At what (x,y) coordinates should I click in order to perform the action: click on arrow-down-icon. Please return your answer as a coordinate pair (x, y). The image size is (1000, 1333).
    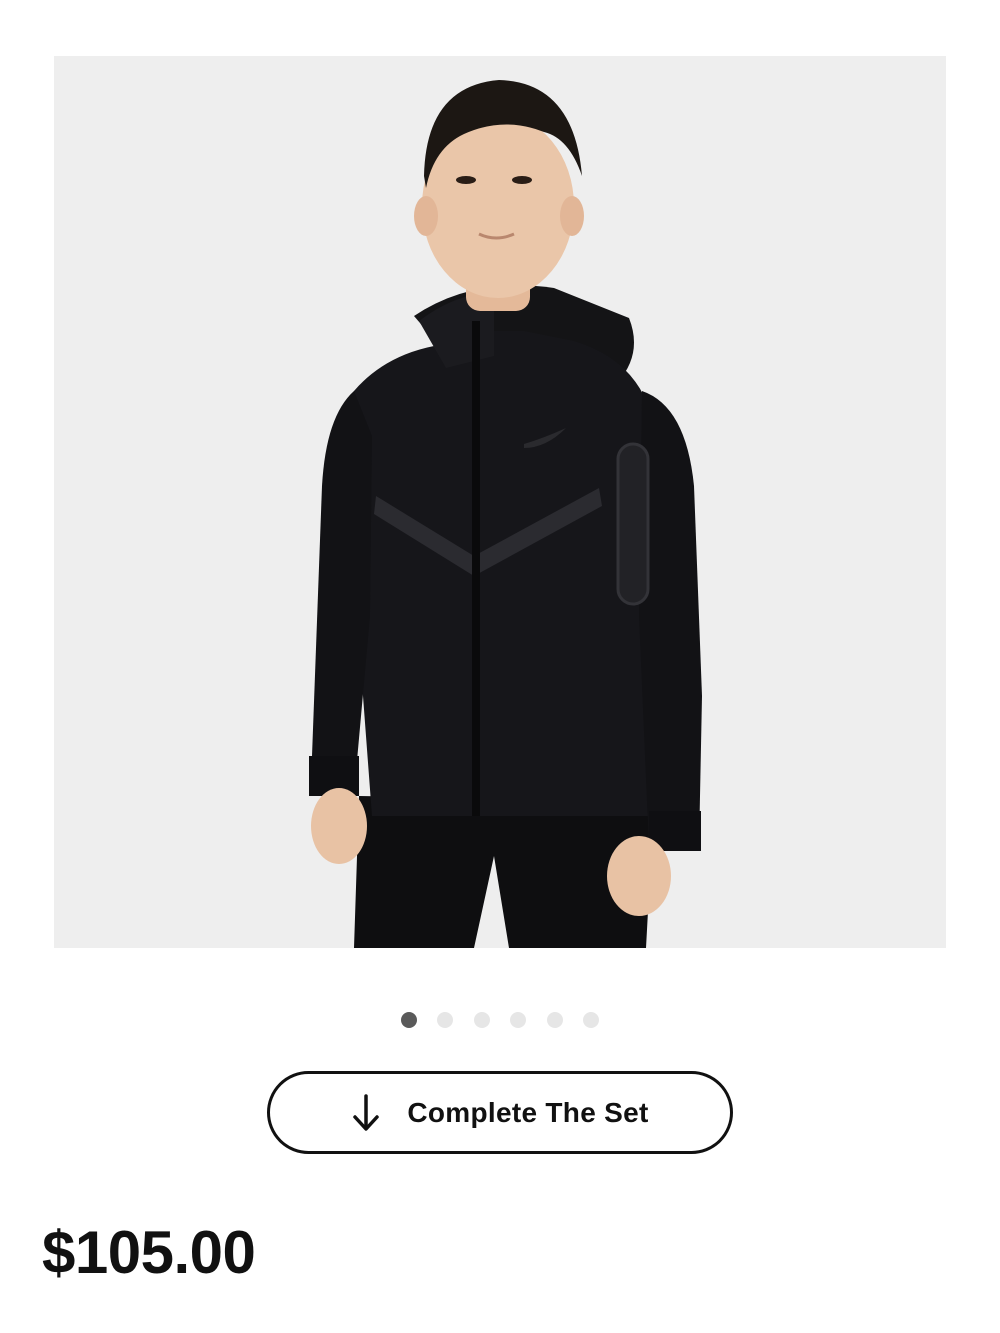
    Looking at the image, I should click on (366, 1113).